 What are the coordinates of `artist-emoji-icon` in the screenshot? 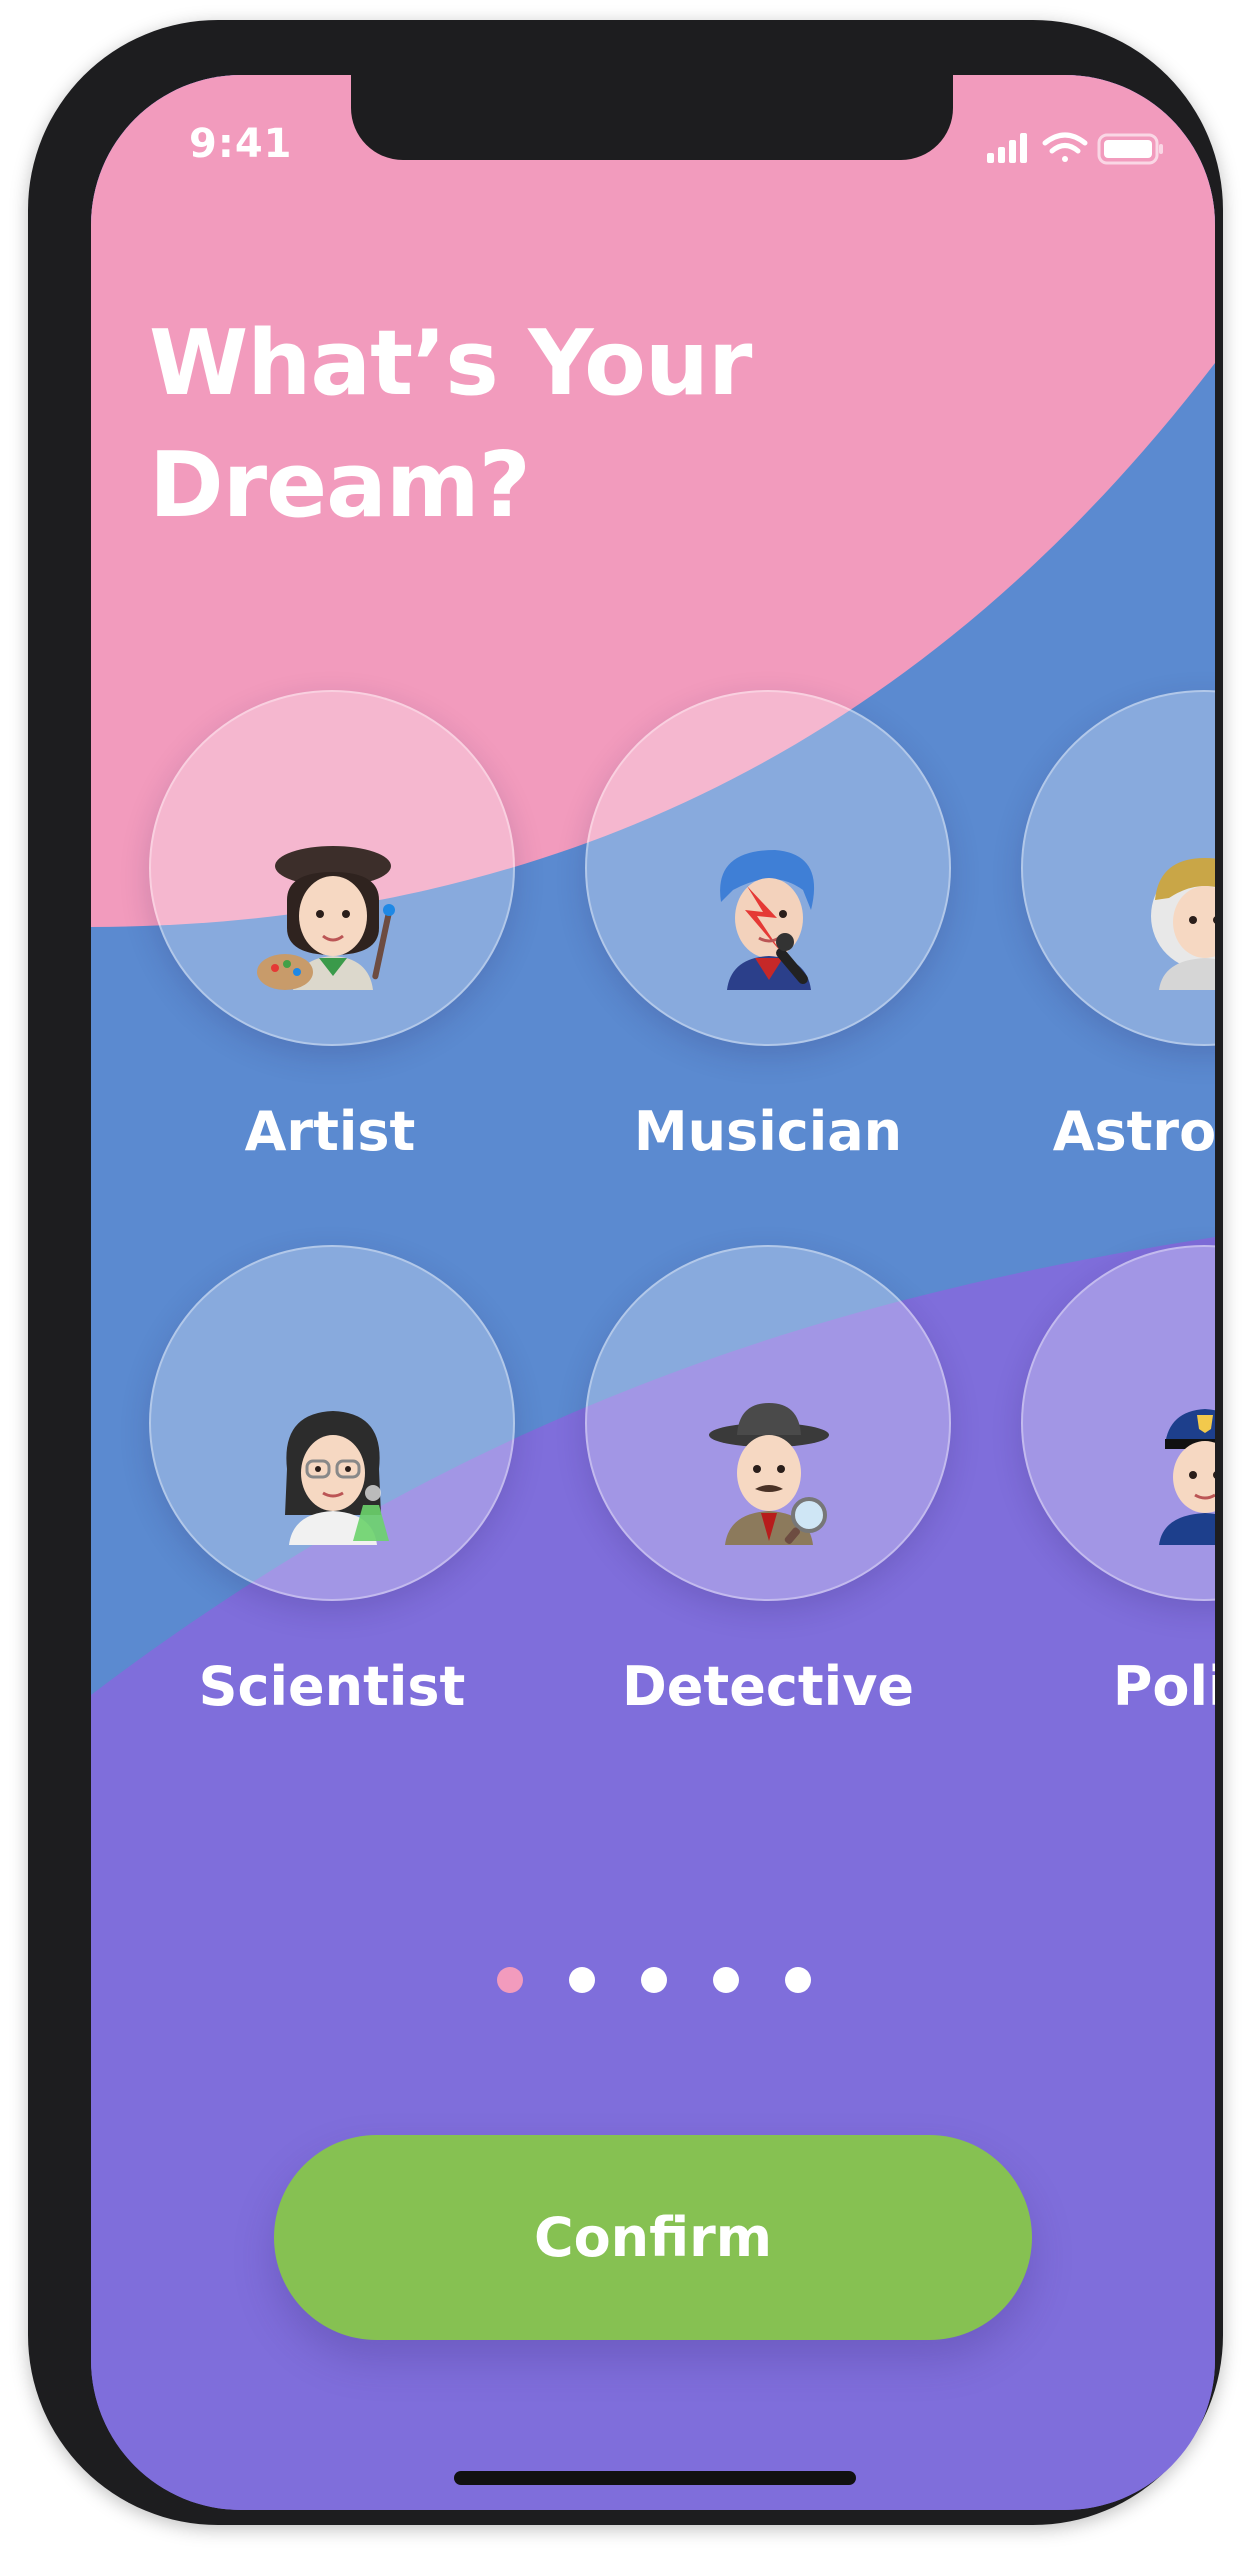 It's located at (326, 918).